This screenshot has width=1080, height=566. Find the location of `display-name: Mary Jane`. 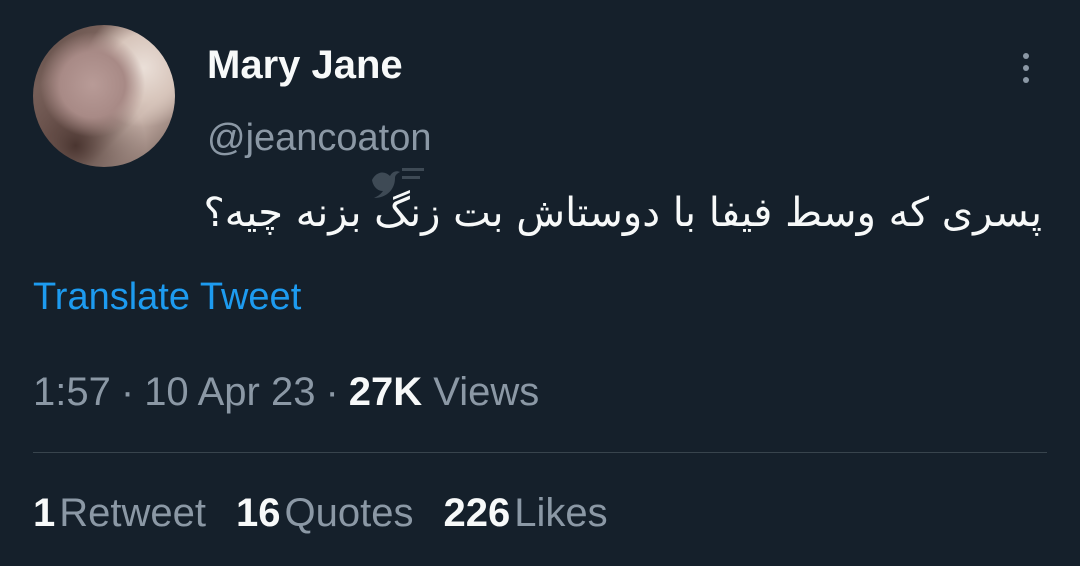

display-name: Mary Jane is located at coordinates (305, 65).